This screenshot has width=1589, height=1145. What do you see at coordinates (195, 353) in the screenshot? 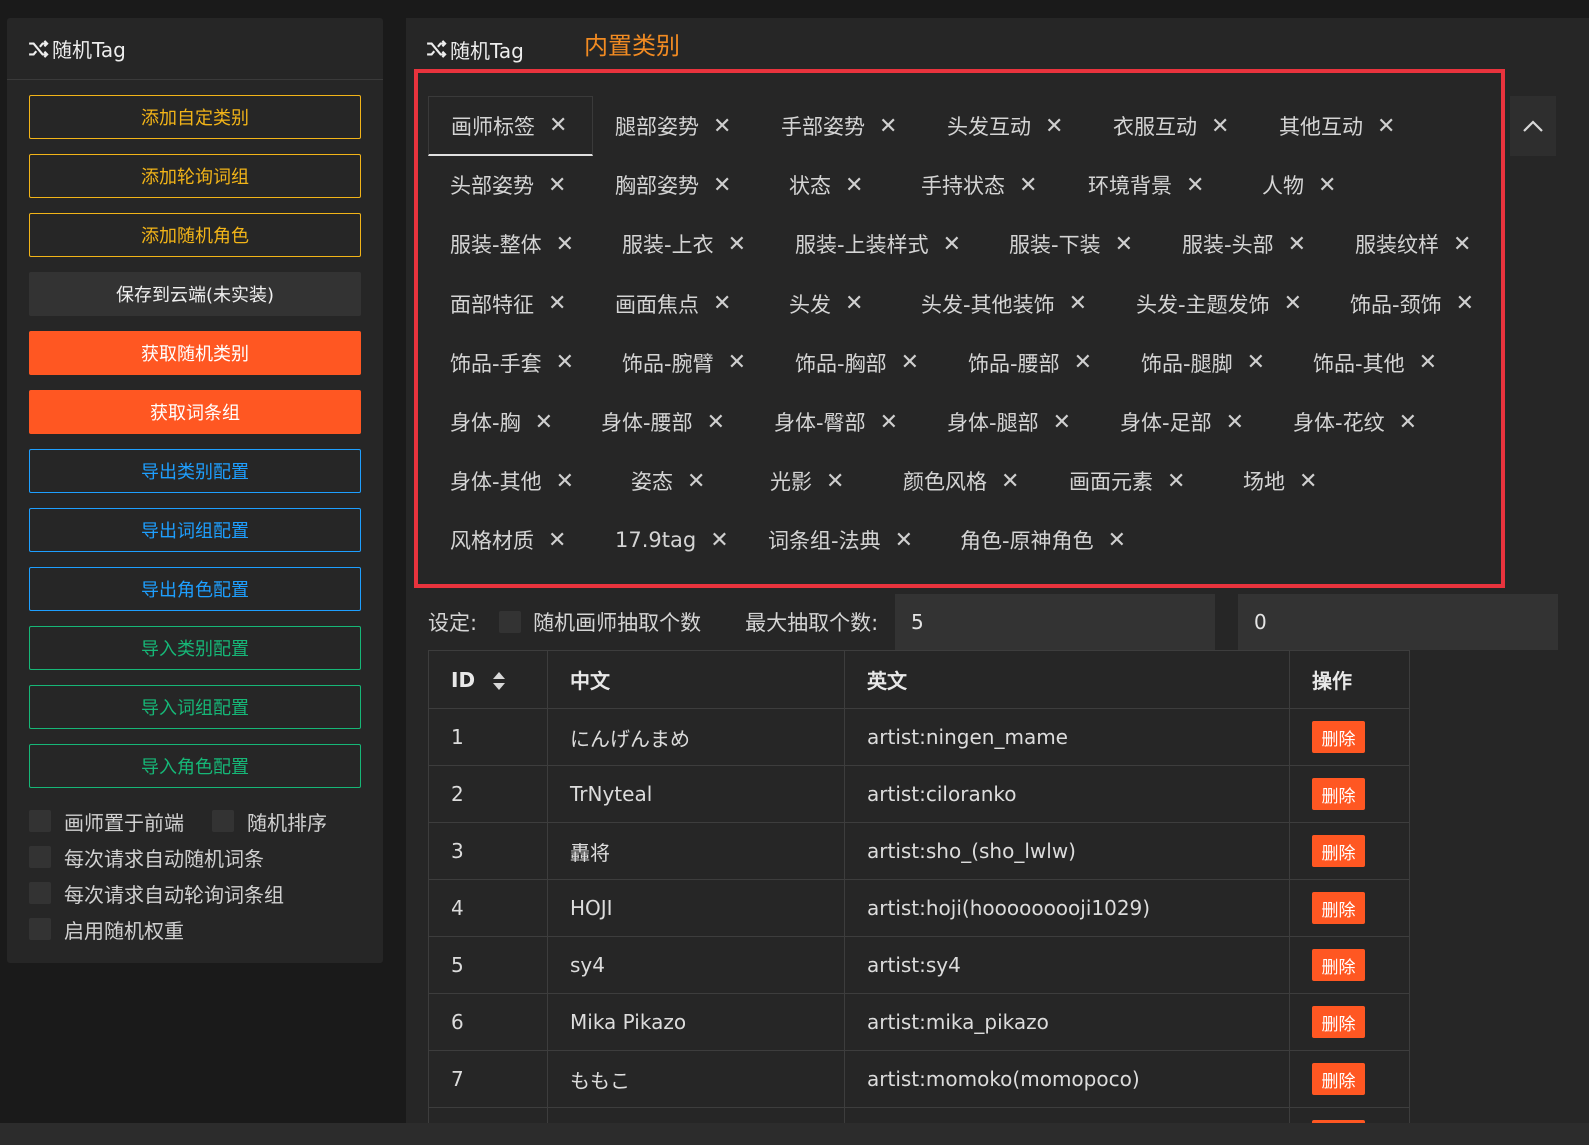
I see `action-button-4: 获取随机类别` at bounding box center [195, 353].